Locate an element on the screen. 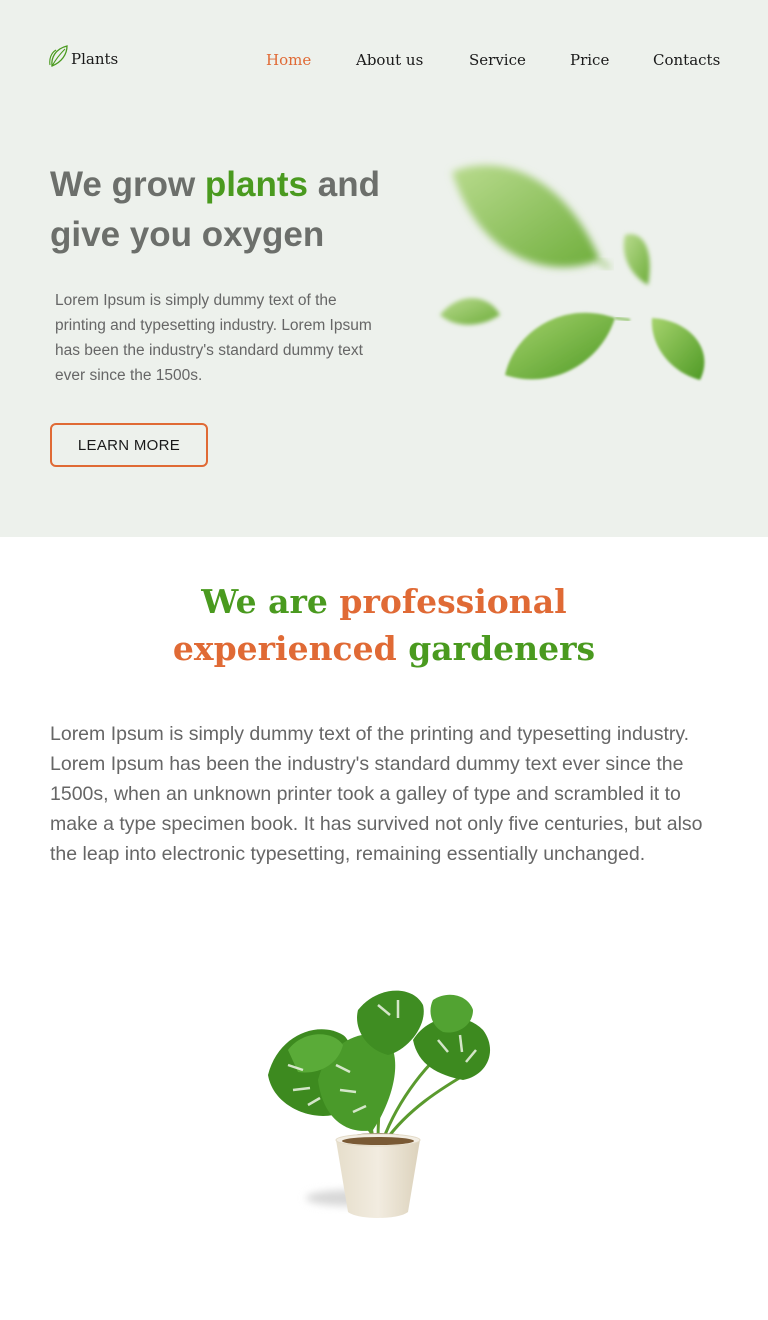 The height and width of the screenshot is (1320, 768). section-title: We are professional experienced gardeners is located at coordinates (384, 625).